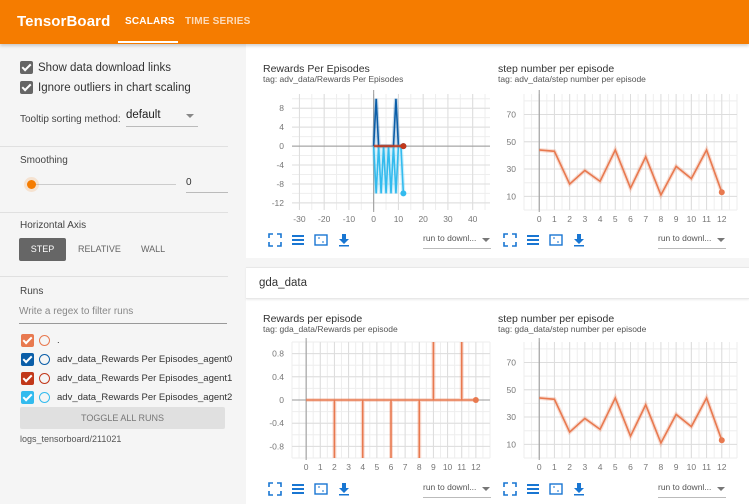 The image size is (749, 504). Describe the element at coordinates (374, 22) in the screenshot. I see `top-app-bar: TensorBoard SCALARS TIME SERIES` at that location.